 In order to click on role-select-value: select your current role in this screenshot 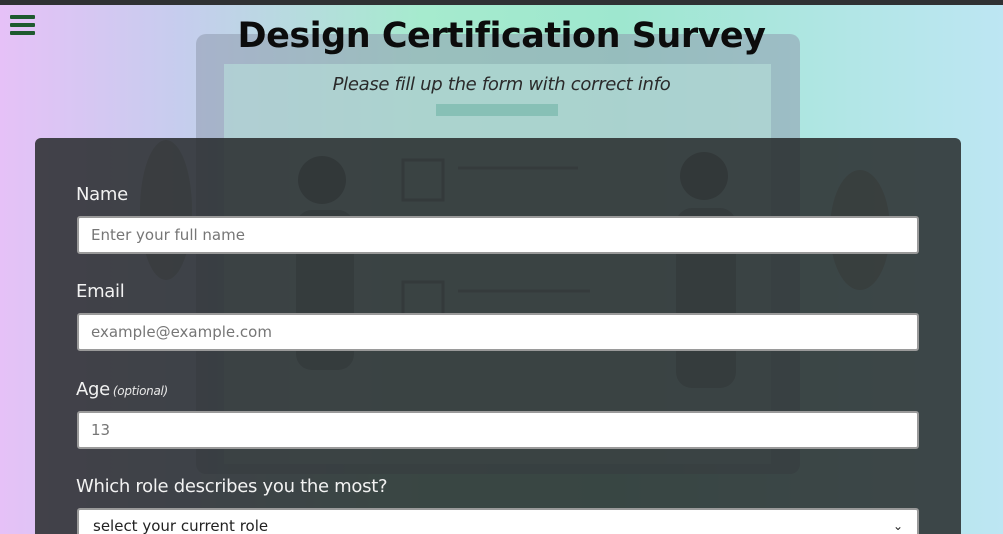, I will do `click(181, 525)`.